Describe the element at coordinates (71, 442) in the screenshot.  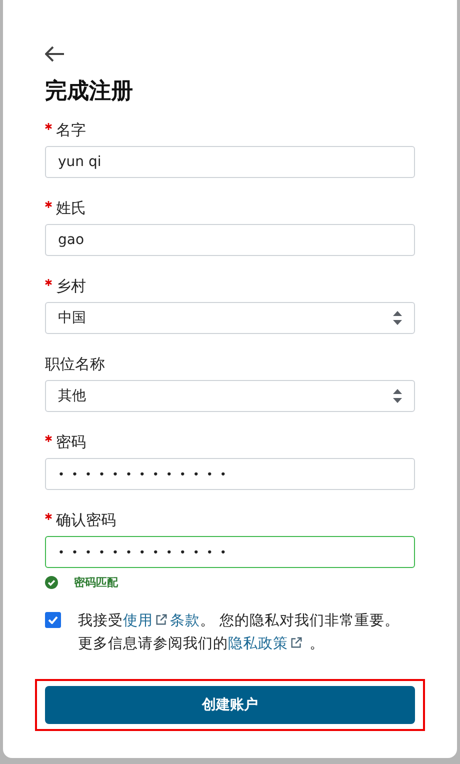
I see `field-label: 密码` at that location.